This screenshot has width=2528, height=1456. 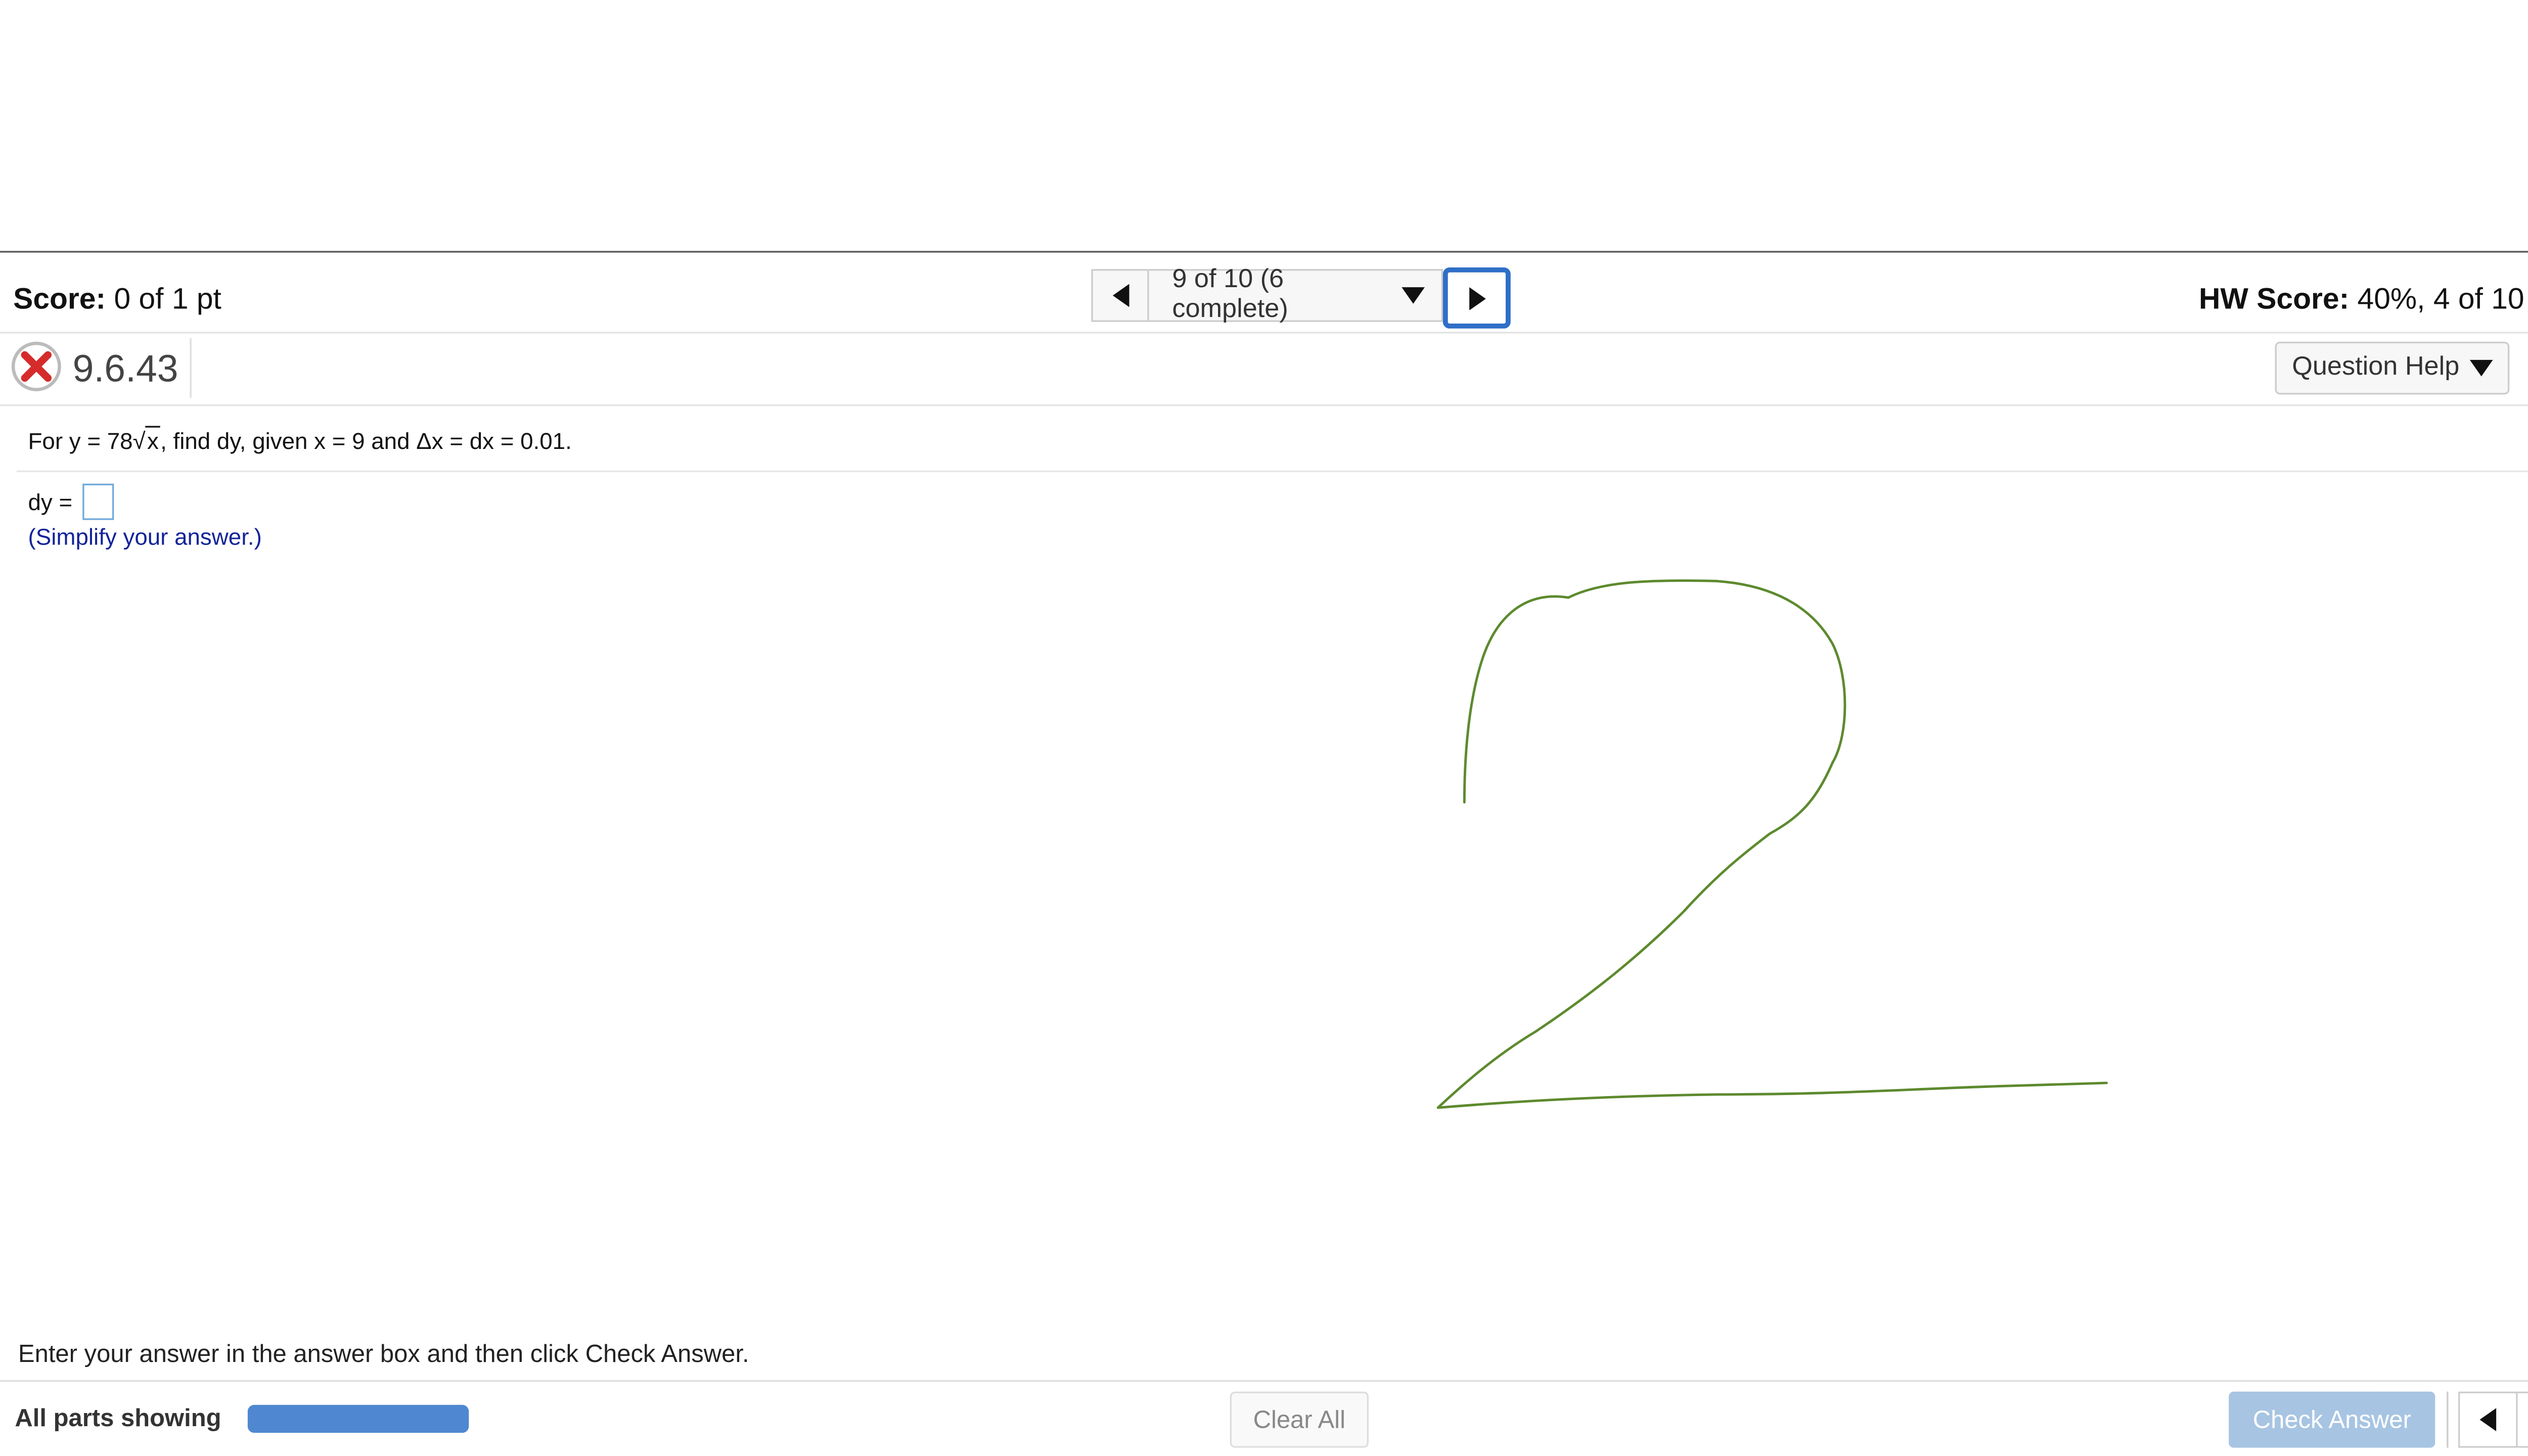 I want to click on footer-next-button, so click(x=2523, y=1419).